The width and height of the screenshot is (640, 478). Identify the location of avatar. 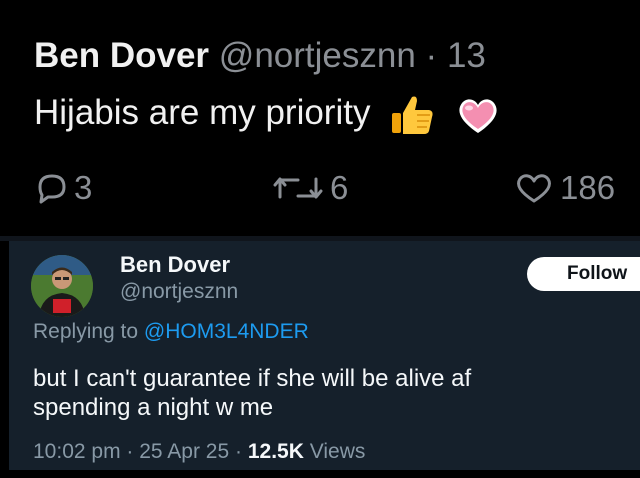
(62, 286).